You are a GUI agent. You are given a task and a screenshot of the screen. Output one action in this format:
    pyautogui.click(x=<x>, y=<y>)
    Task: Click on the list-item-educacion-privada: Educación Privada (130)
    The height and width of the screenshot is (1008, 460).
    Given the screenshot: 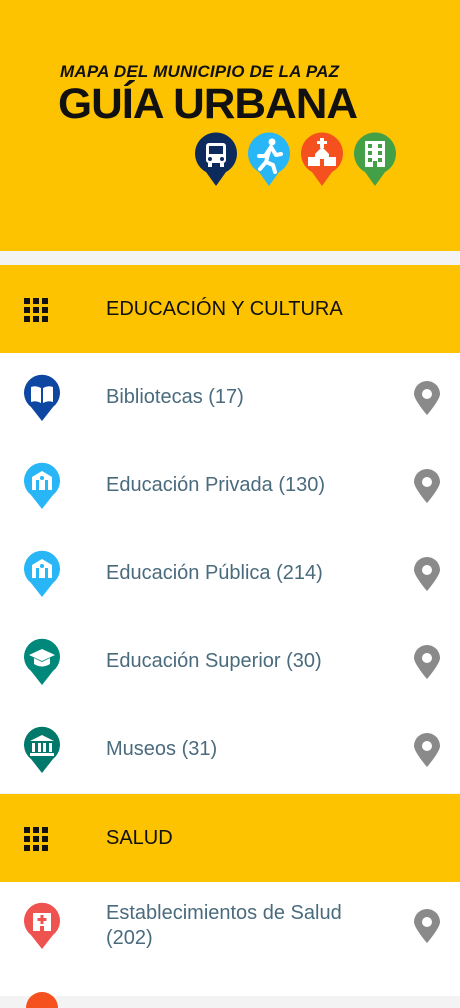 What is the action you would take?
    pyautogui.click(x=230, y=485)
    